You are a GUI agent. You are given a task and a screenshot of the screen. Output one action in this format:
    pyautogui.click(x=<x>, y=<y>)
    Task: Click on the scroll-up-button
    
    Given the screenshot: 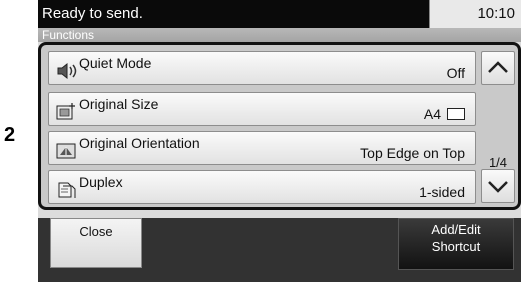 What is the action you would take?
    pyautogui.click(x=498, y=68)
    